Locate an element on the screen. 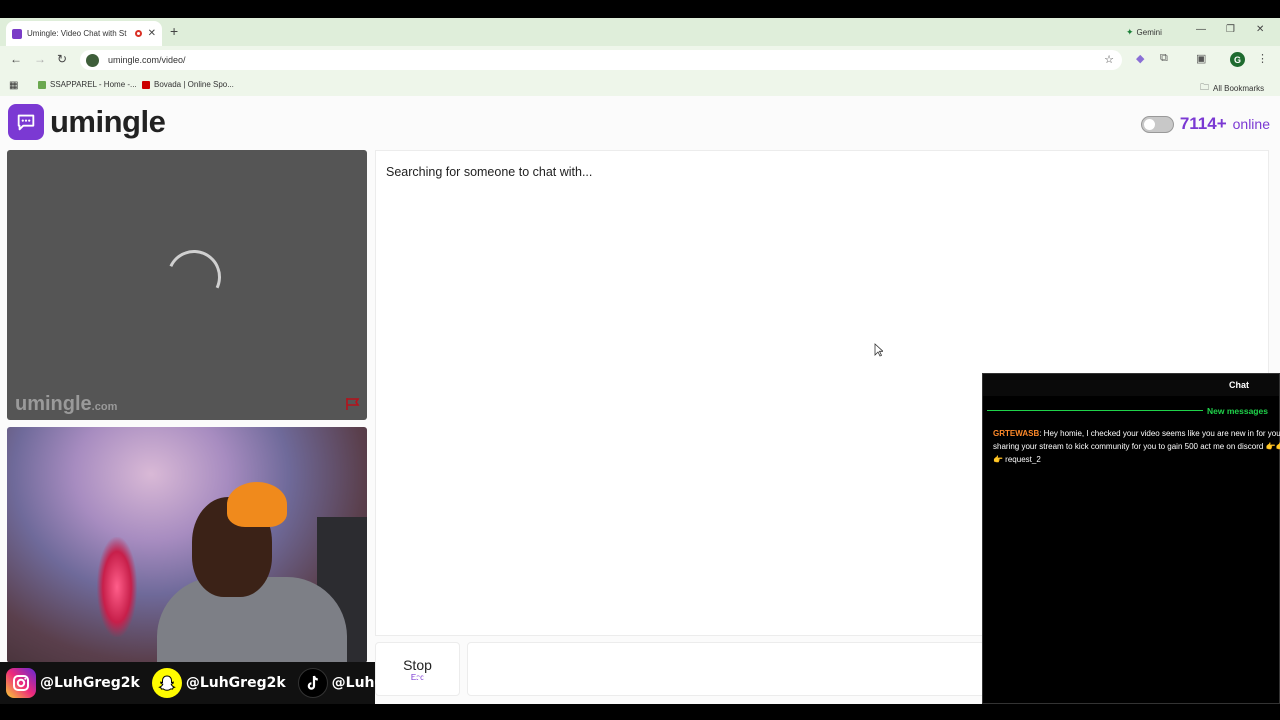 The image size is (1280, 720). online-label: online is located at coordinates (1251, 124).